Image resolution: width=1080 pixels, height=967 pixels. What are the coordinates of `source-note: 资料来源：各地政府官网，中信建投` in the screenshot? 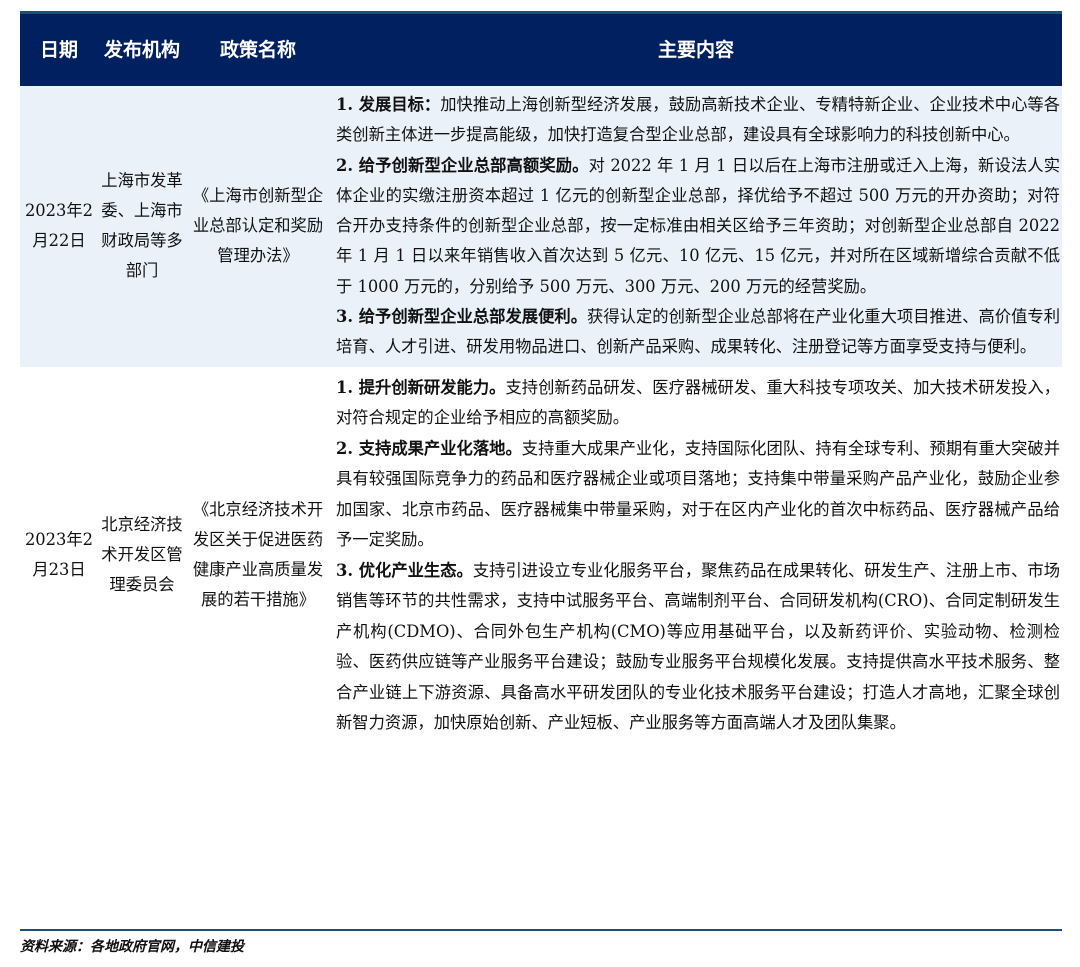 It's located at (132, 947).